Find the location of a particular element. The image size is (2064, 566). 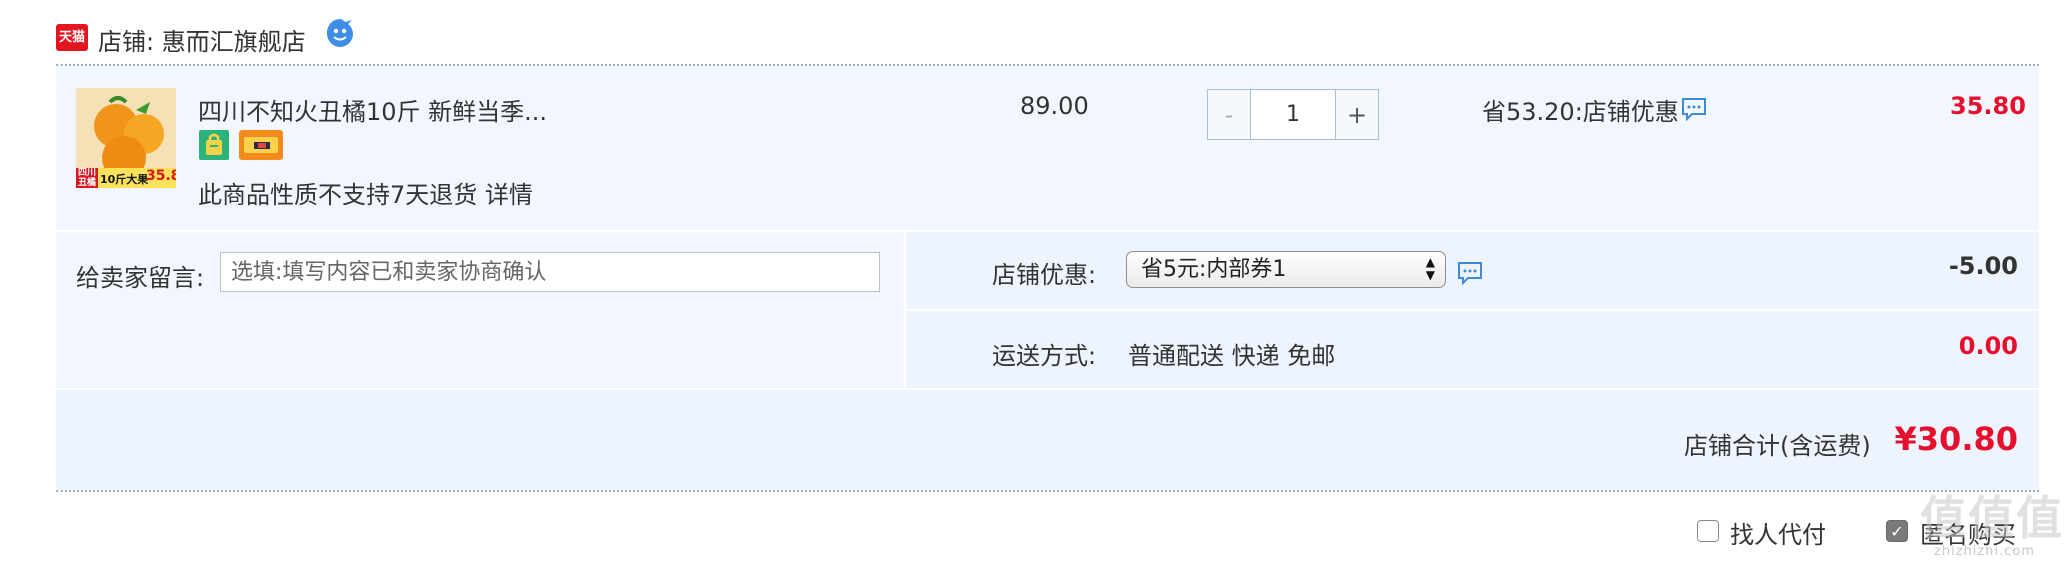

thumbnail-region-label: 四川 丑橘 is located at coordinates (87, 178).